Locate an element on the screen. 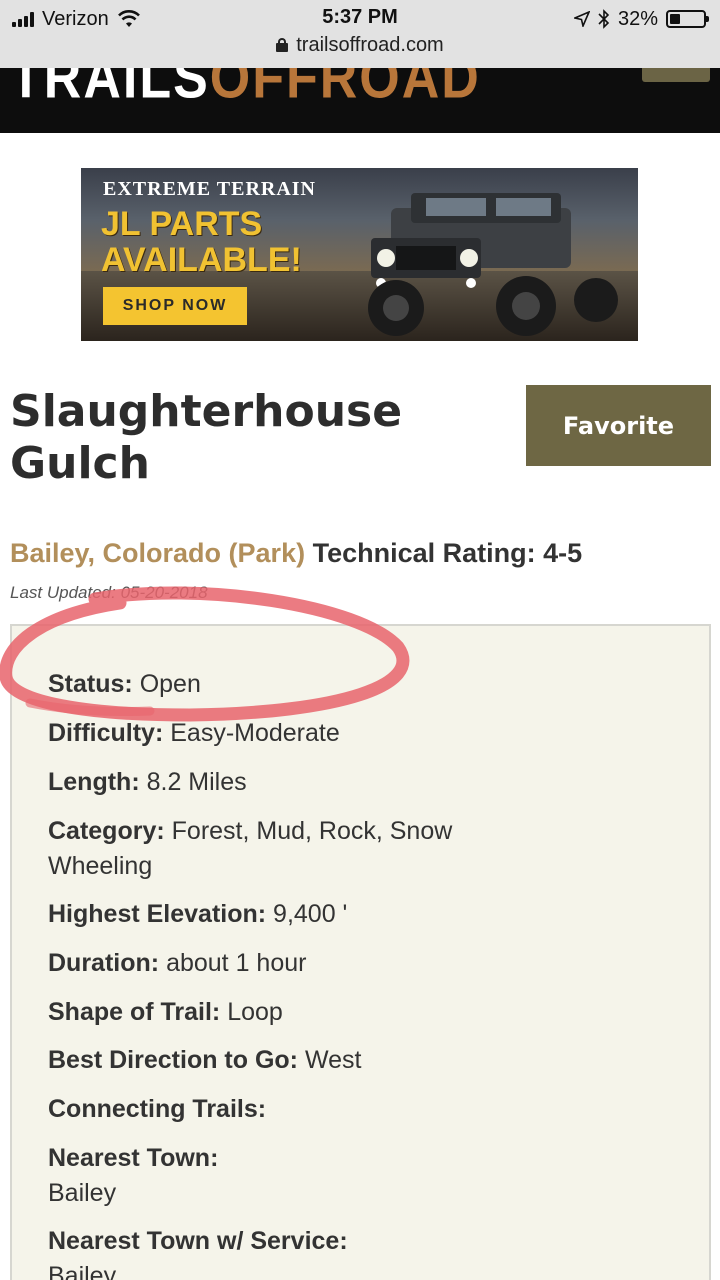  battery-level-fill is located at coordinates (675, 19).